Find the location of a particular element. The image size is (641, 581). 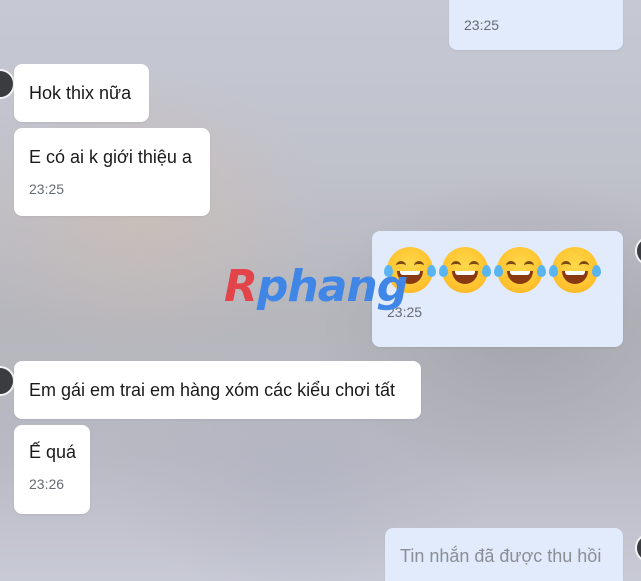

message-text: Hok thix nữa is located at coordinates (80, 93).